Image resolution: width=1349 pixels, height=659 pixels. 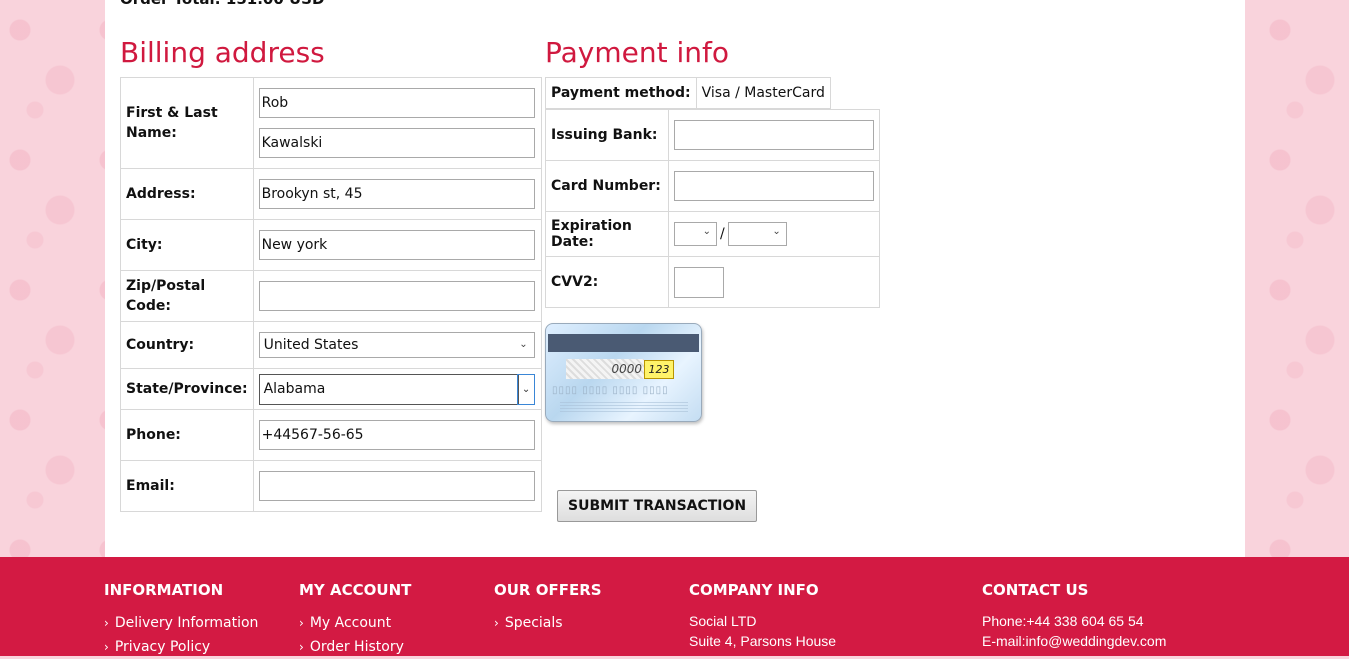 I want to click on country-label: Country:, so click(x=187, y=345).